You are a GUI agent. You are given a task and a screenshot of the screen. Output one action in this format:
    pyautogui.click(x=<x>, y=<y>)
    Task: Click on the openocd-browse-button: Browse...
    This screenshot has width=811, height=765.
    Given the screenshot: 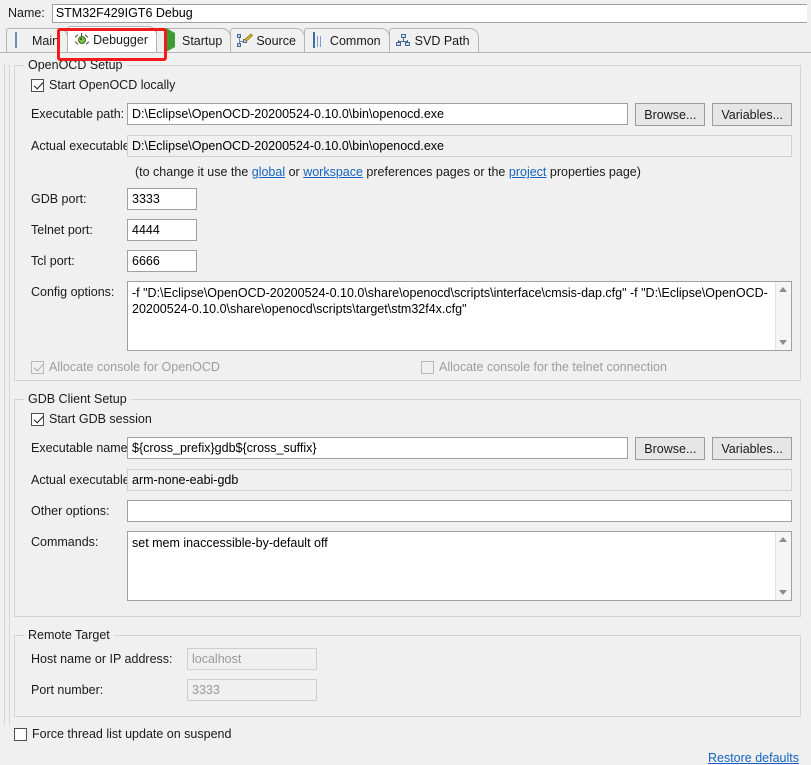 What is the action you would take?
    pyautogui.click(x=670, y=114)
    